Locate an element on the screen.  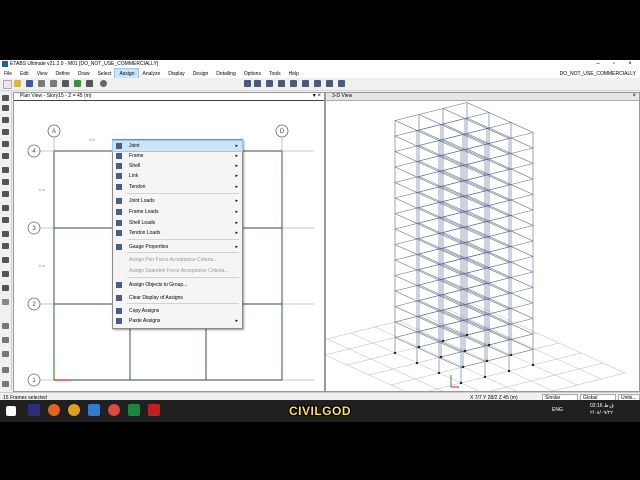
draw-brace-icon is located at coordinates (5, 156).